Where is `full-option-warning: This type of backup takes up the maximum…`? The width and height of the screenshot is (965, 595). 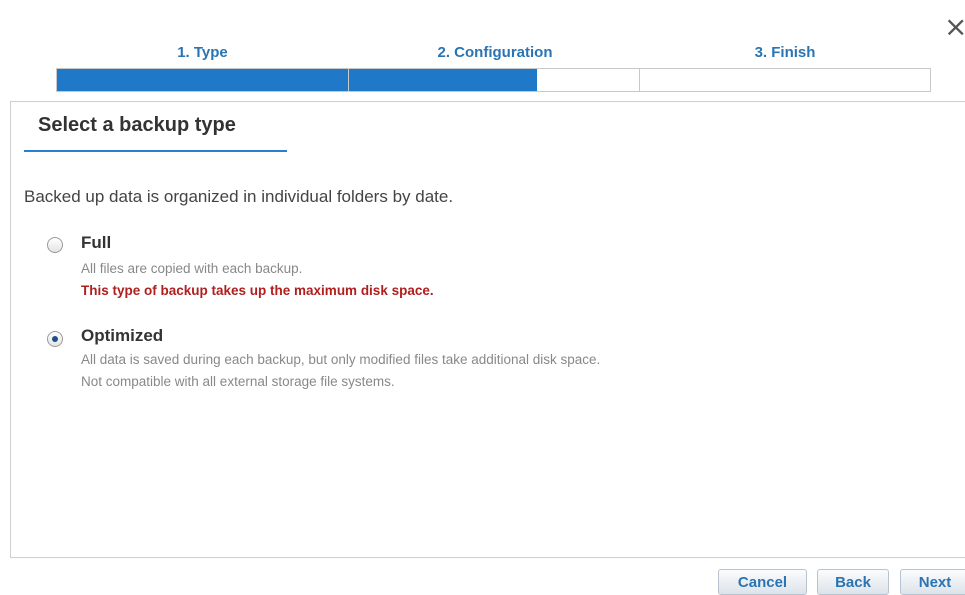 full-option-warning: This type of backup takes up the maximum… is located at coordinates (257, 290).